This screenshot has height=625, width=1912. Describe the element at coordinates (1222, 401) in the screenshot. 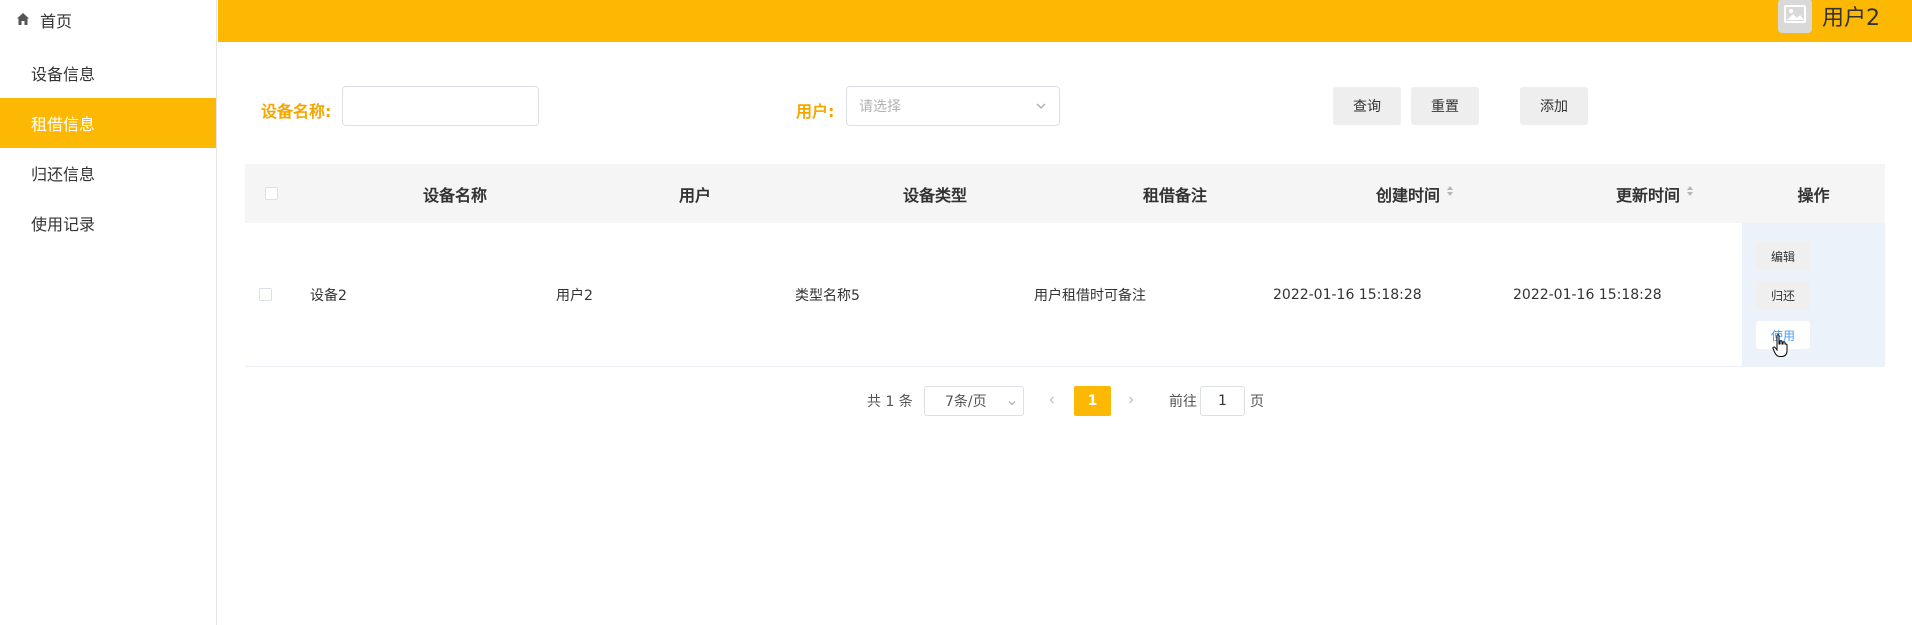

I see `goto-page-input: 1` at that location.